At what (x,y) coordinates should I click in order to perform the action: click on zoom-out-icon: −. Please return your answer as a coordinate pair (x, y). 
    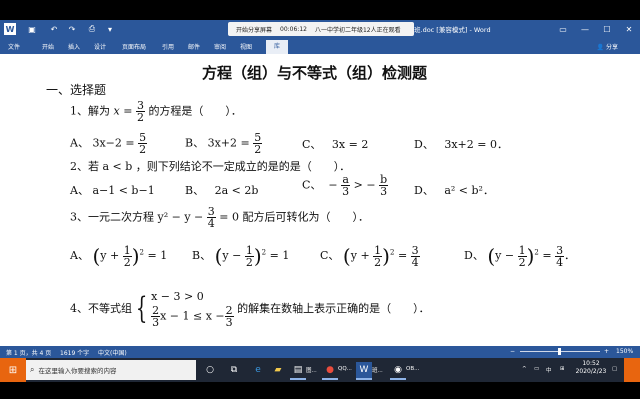
    Looking at the image, I should click on (512, 351).